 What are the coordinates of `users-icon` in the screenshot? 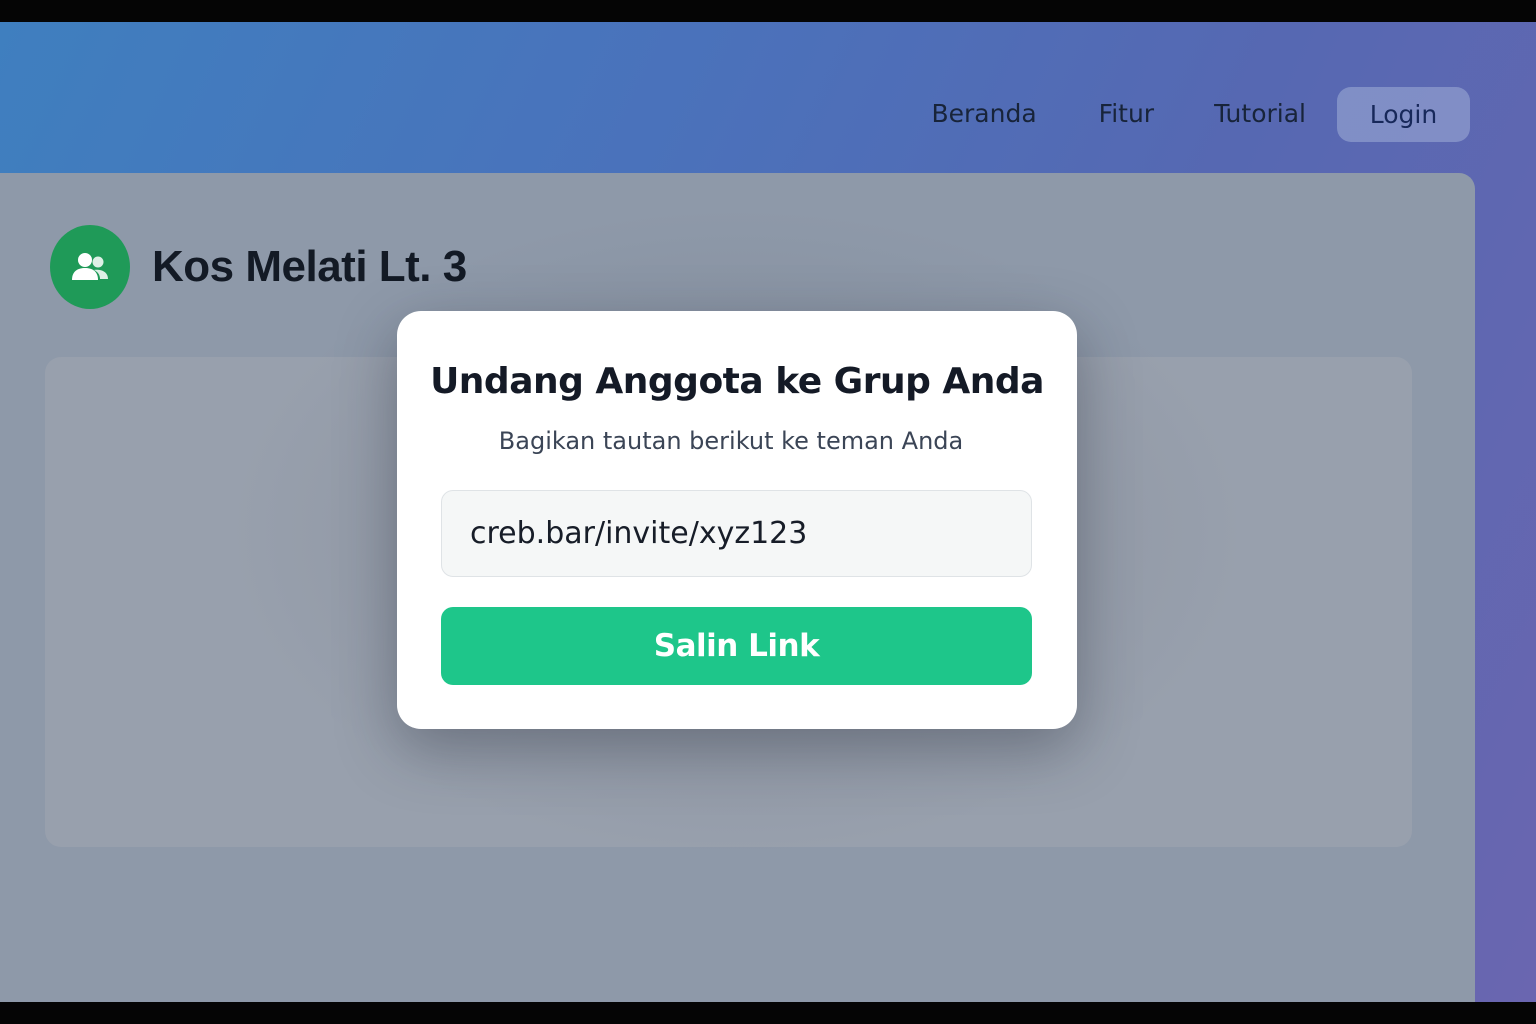 It's located at (90, 266).